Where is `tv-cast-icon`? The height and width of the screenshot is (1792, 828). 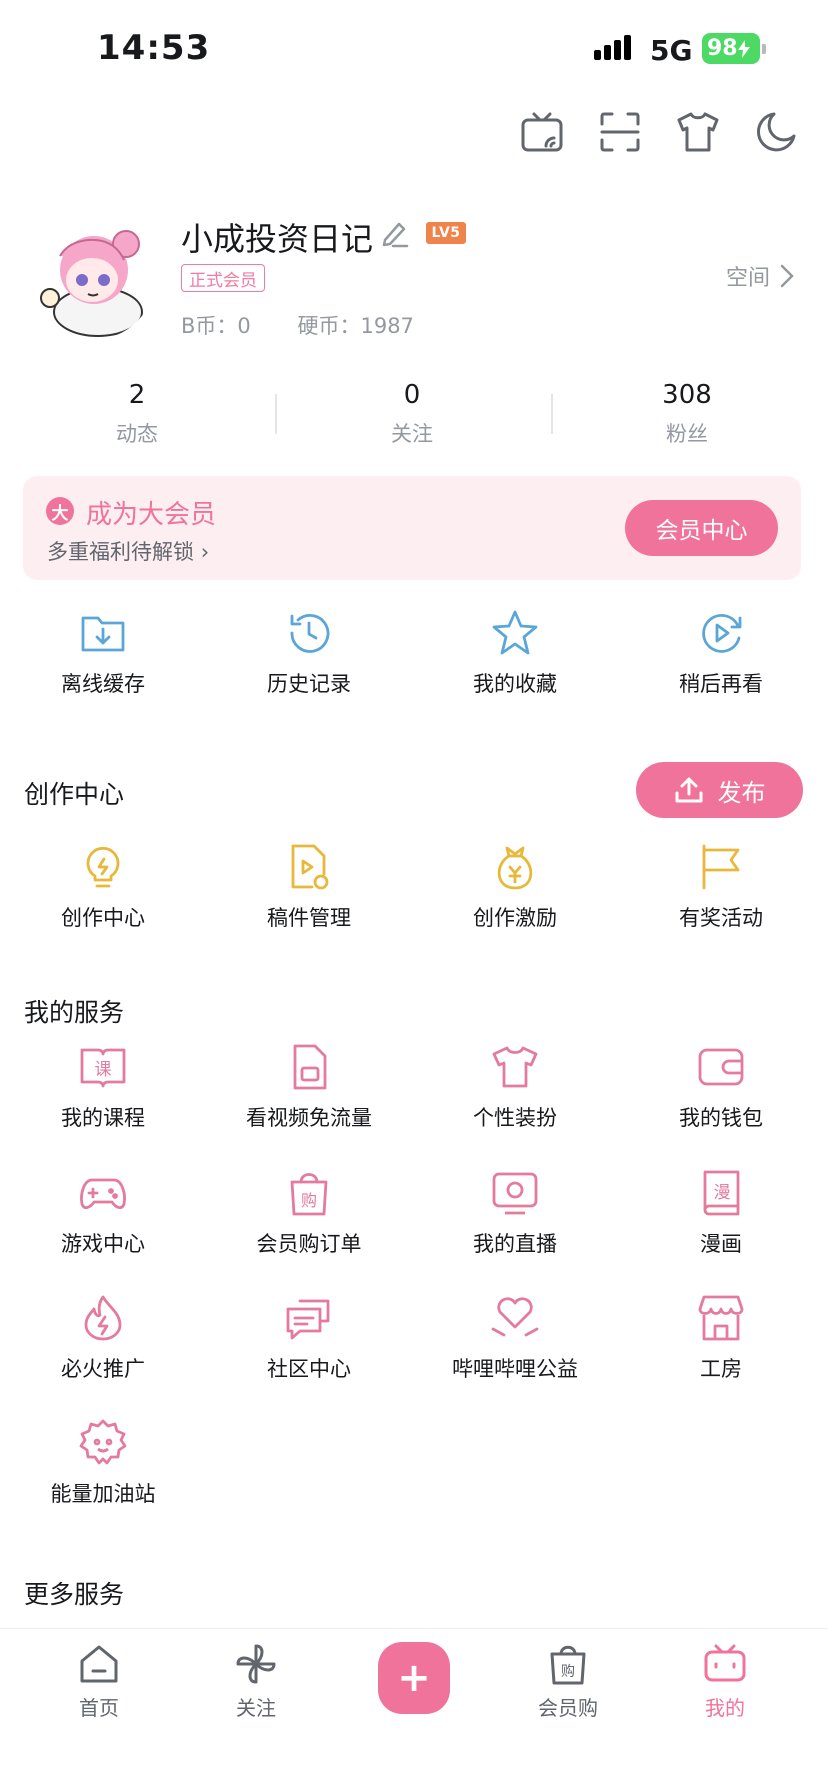 tv-cast-icon is located at coordinates (542, 132).